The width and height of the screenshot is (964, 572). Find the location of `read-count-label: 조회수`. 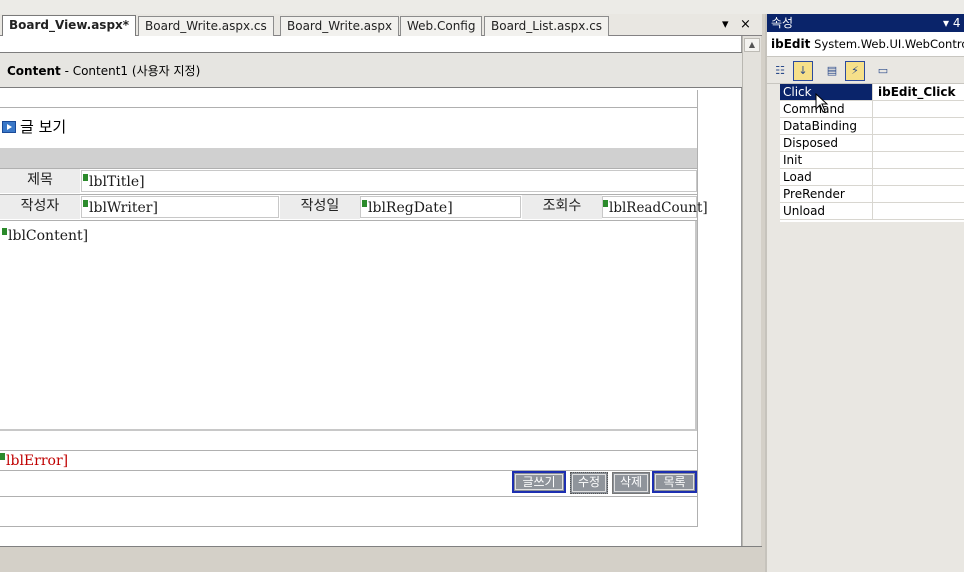

read-count-label: 조회수 is located at coordinates (562, 207).